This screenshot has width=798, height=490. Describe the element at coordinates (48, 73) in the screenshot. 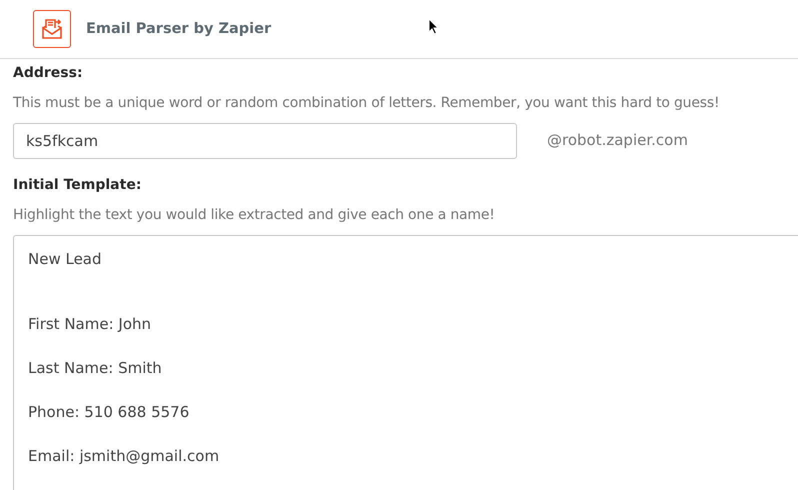

I see `address-label: Address:` at that location.